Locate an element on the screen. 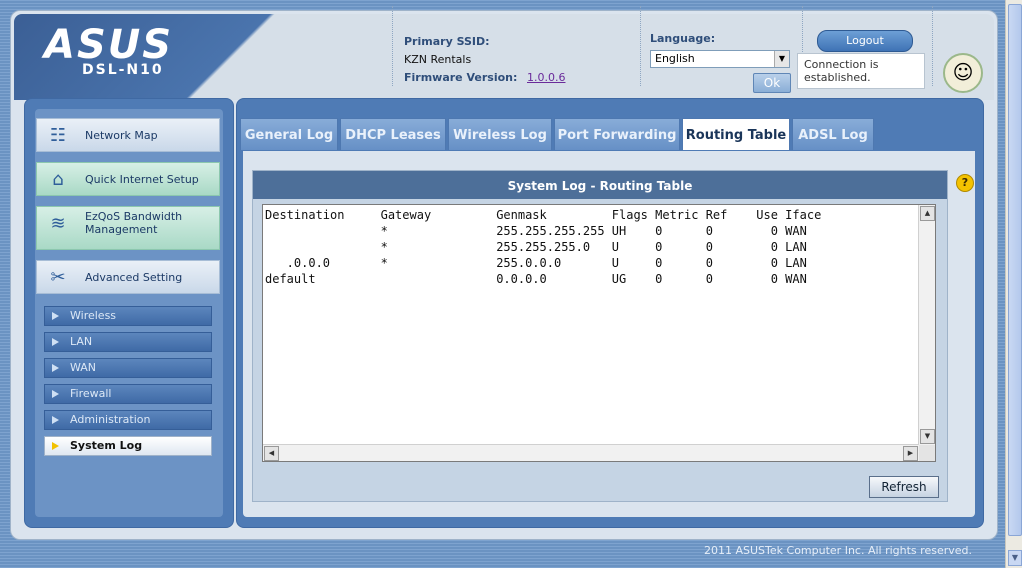  chevron-down-icon: ▼ is located at coordinates (781, 59).